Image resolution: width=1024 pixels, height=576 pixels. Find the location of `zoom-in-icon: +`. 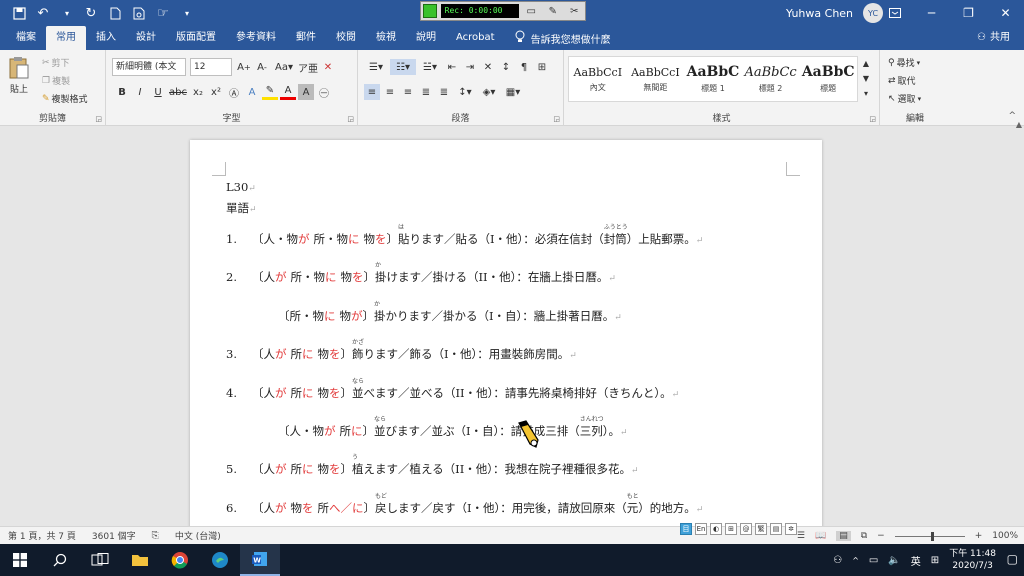

zoom-in-icon: + is located at coordinates (979, 536).